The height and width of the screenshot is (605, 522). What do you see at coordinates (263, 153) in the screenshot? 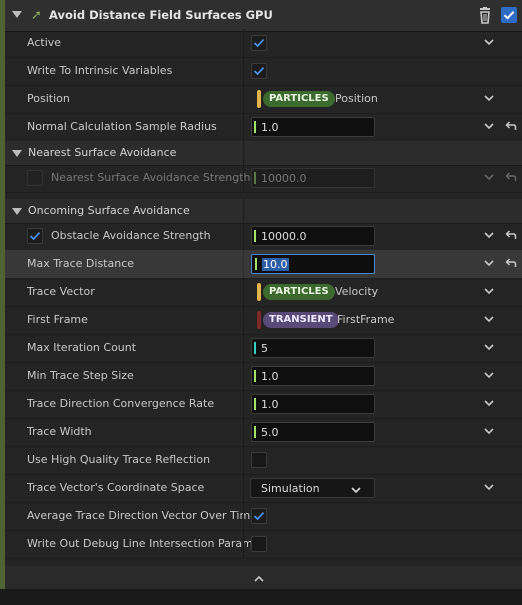
I see `category-nearest-surface-avoidance: Nearest Surface Avoidance` at bounding box center [263, 153].